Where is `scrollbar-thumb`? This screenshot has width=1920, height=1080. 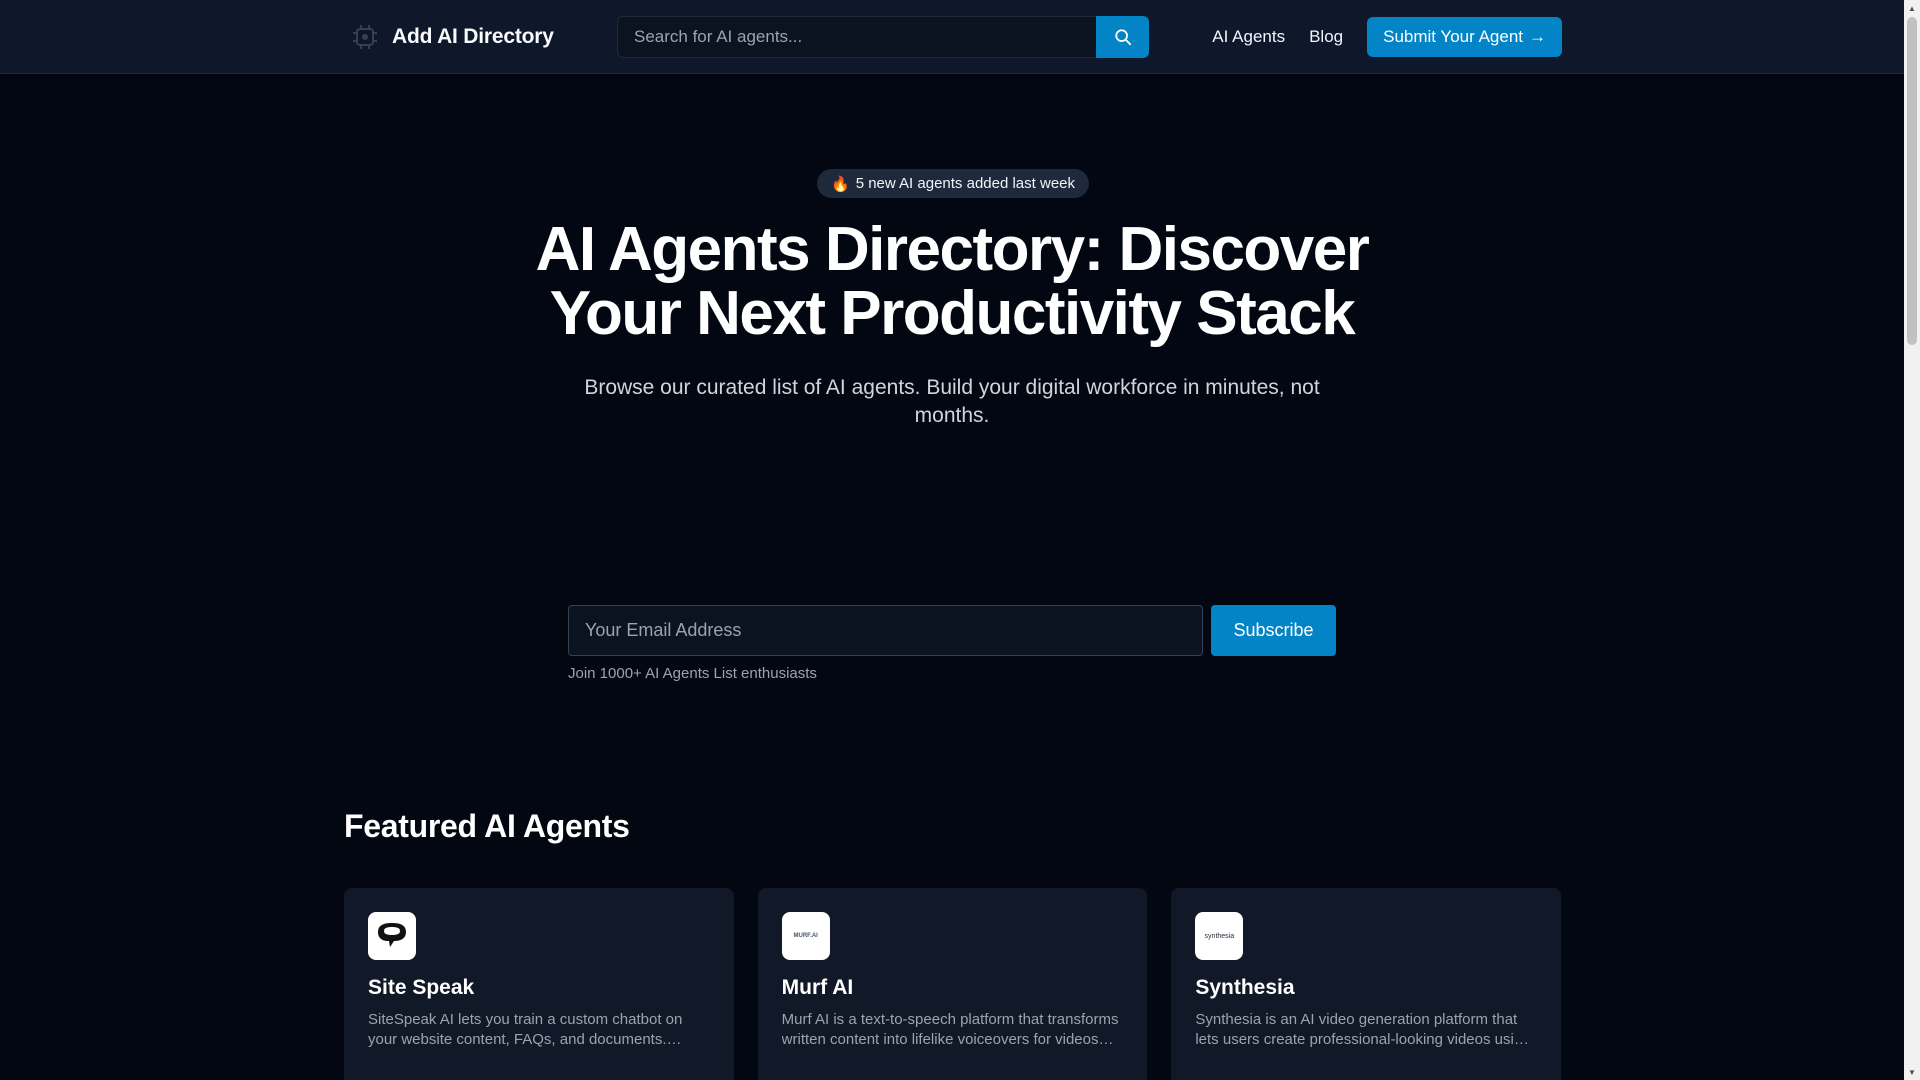 scrollbar-thumb is located at coordinates (1912, 181).